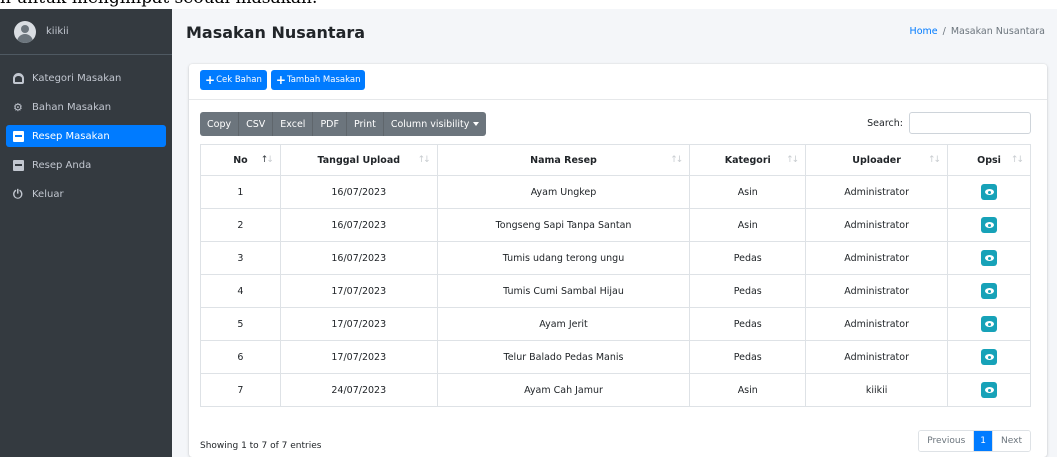  Describe the element at coordinates (977, 31) in the screenshot. I see `breadcrumb: Home / Masakan Nusantara` at that location.